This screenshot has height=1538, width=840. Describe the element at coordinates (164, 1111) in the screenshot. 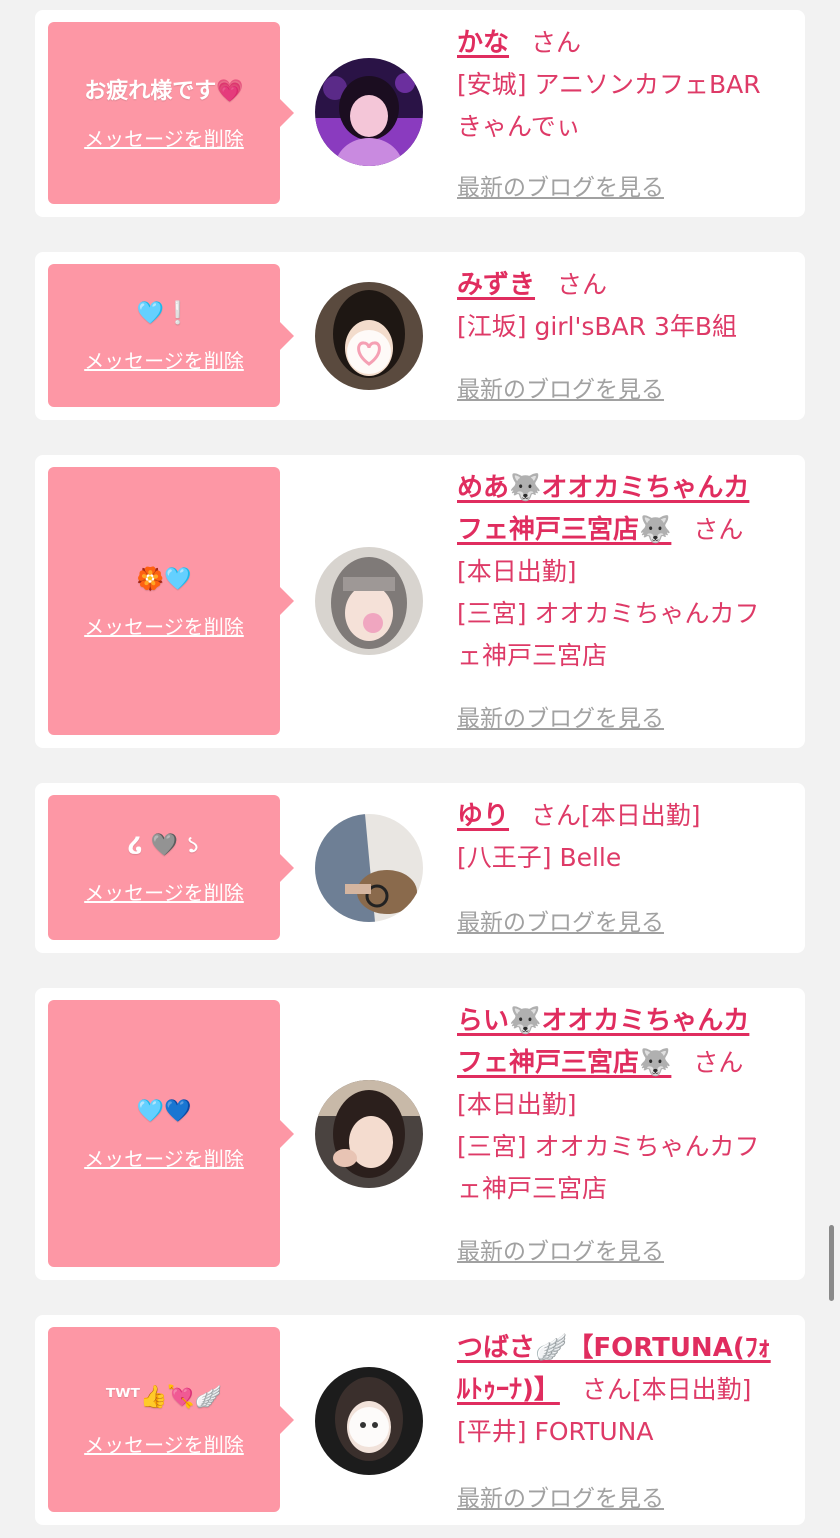

I see `message-text: 🩵💙` at that location.